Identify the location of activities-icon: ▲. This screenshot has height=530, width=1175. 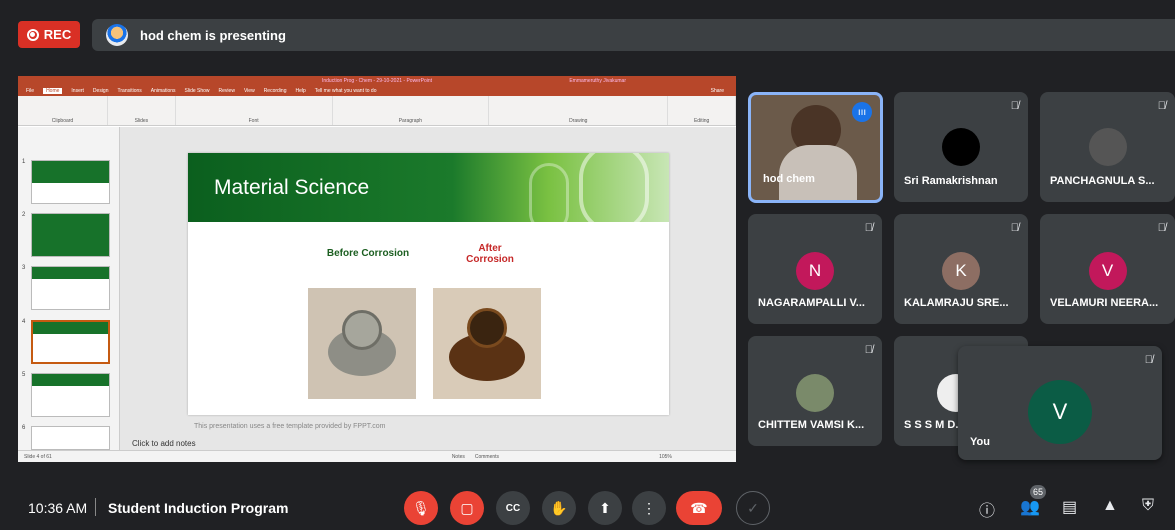
(1110, 505).